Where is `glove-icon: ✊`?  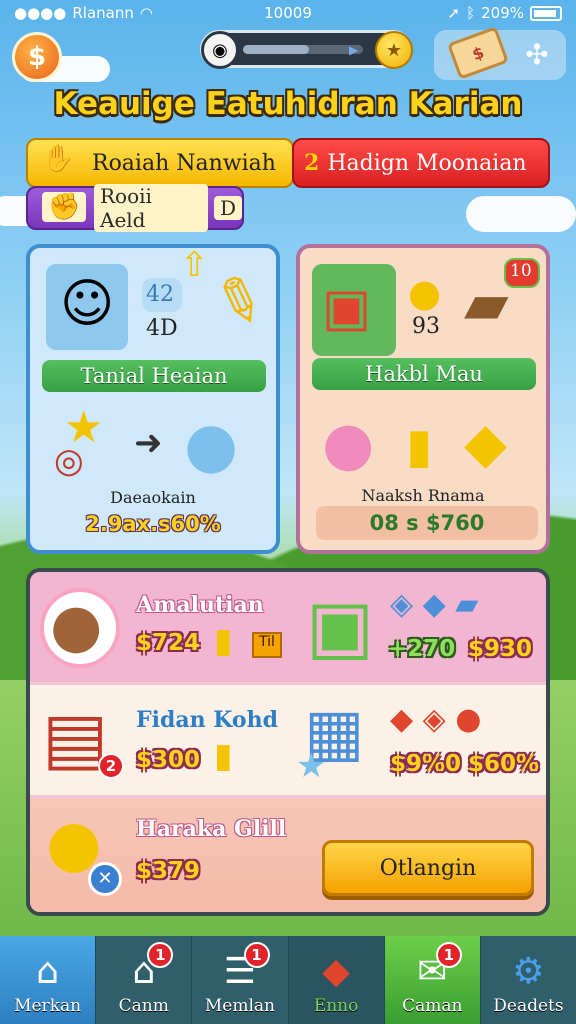 glove-icon: ✊ is located at coordinates (64, 207).